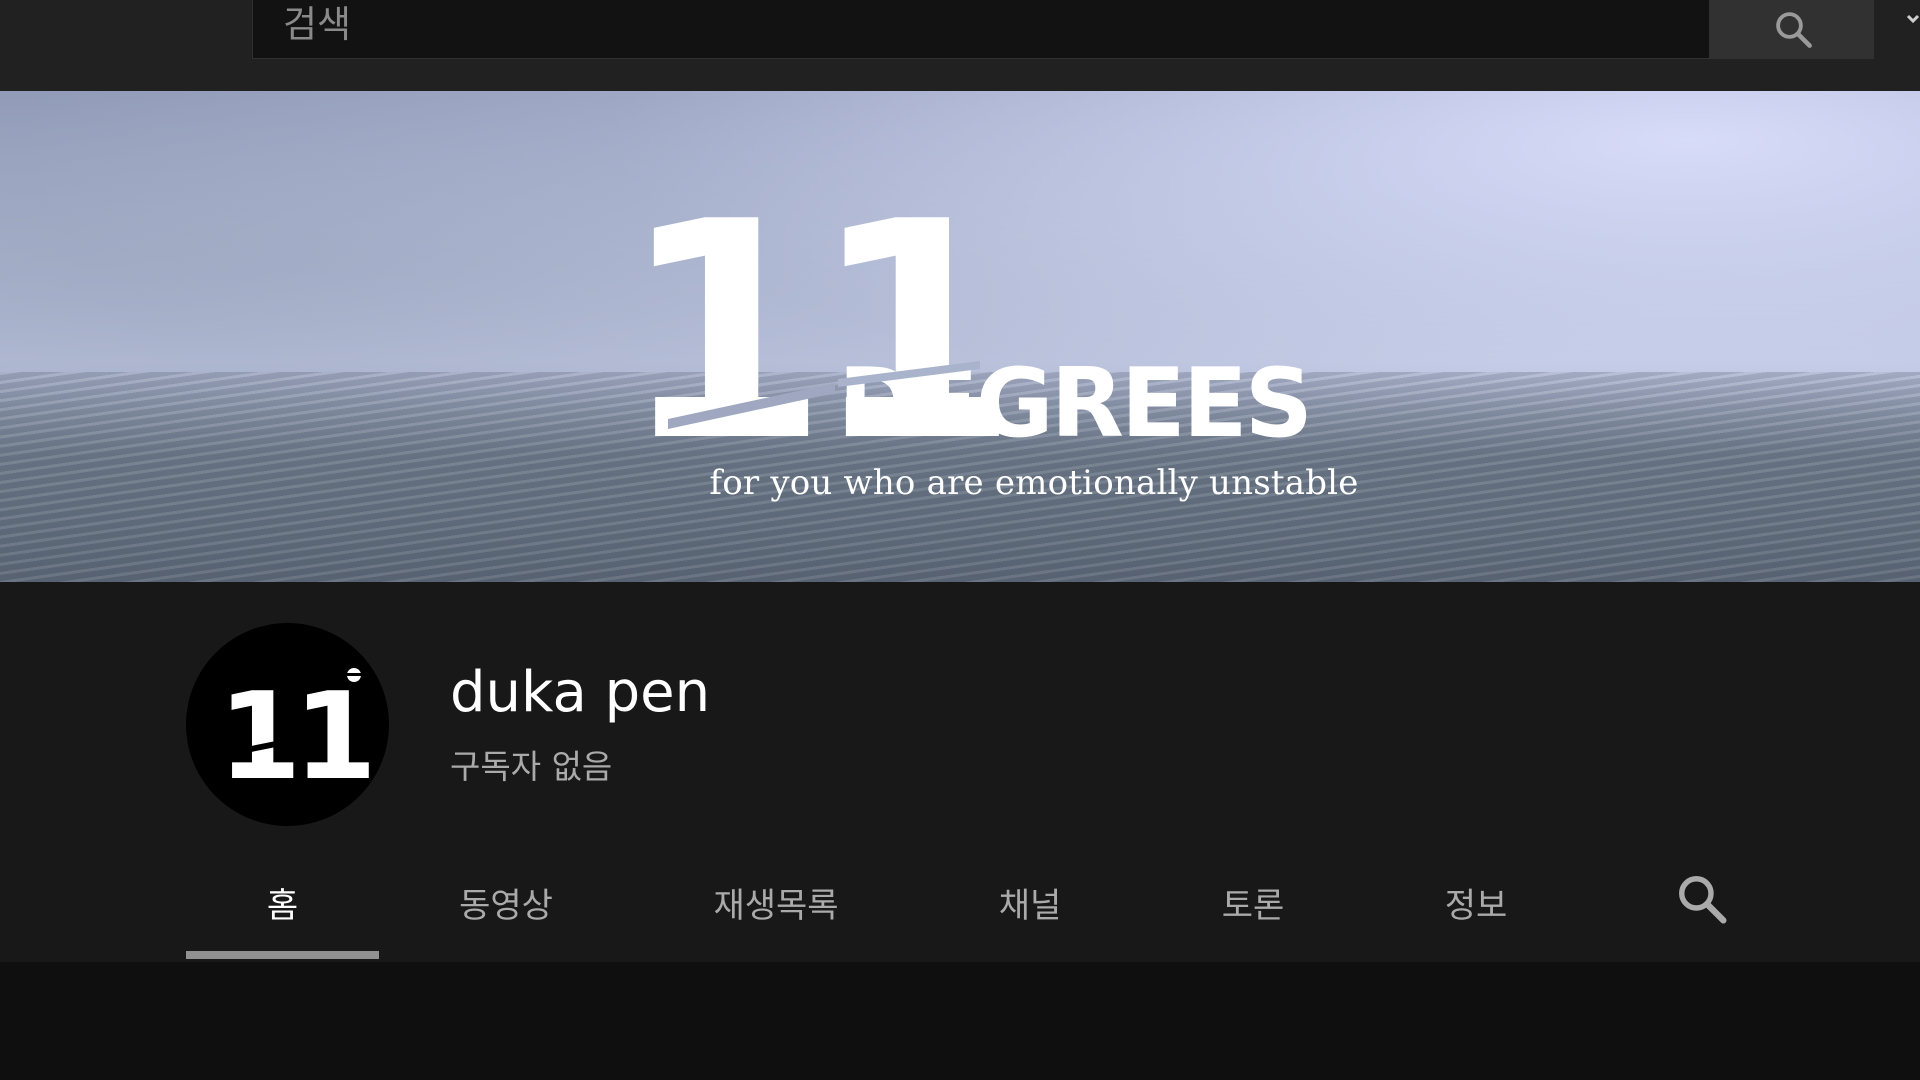  Describe the element at coordinates (1074, 404) in the screenshot. I see `banner-word: DEGREES` at that location.